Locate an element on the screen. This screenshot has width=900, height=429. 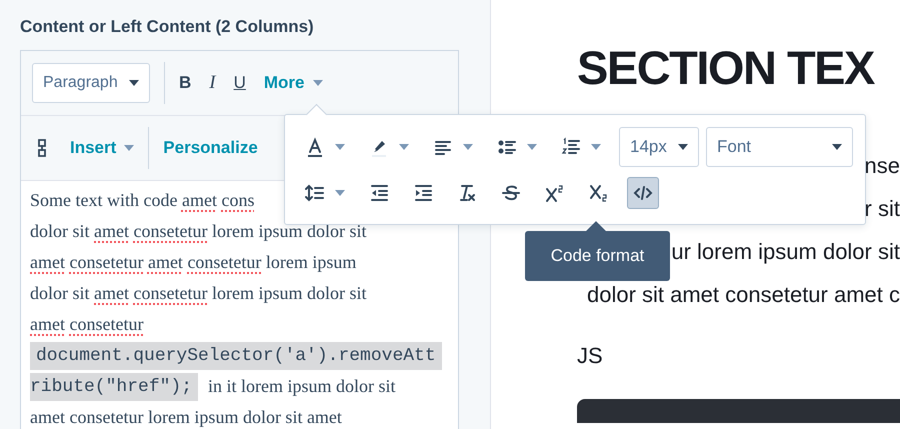
block-format-select: Paragraph is located at coordinates (91, 83).